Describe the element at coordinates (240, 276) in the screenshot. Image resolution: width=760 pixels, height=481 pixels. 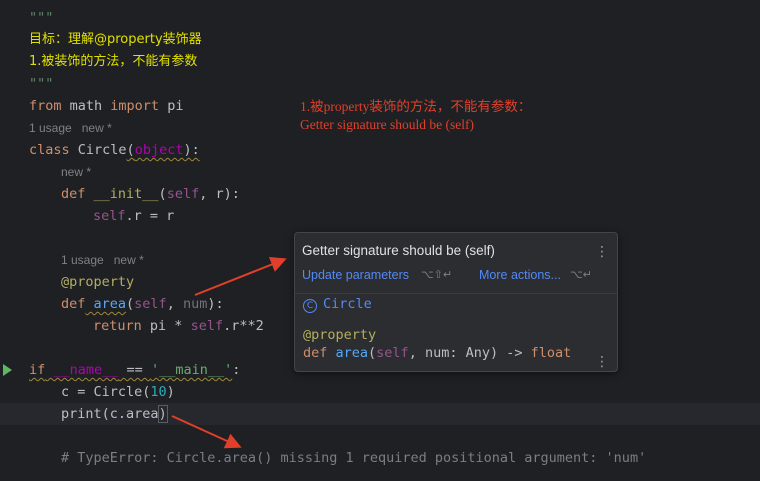
I see `arrow-to-popup` at that location.